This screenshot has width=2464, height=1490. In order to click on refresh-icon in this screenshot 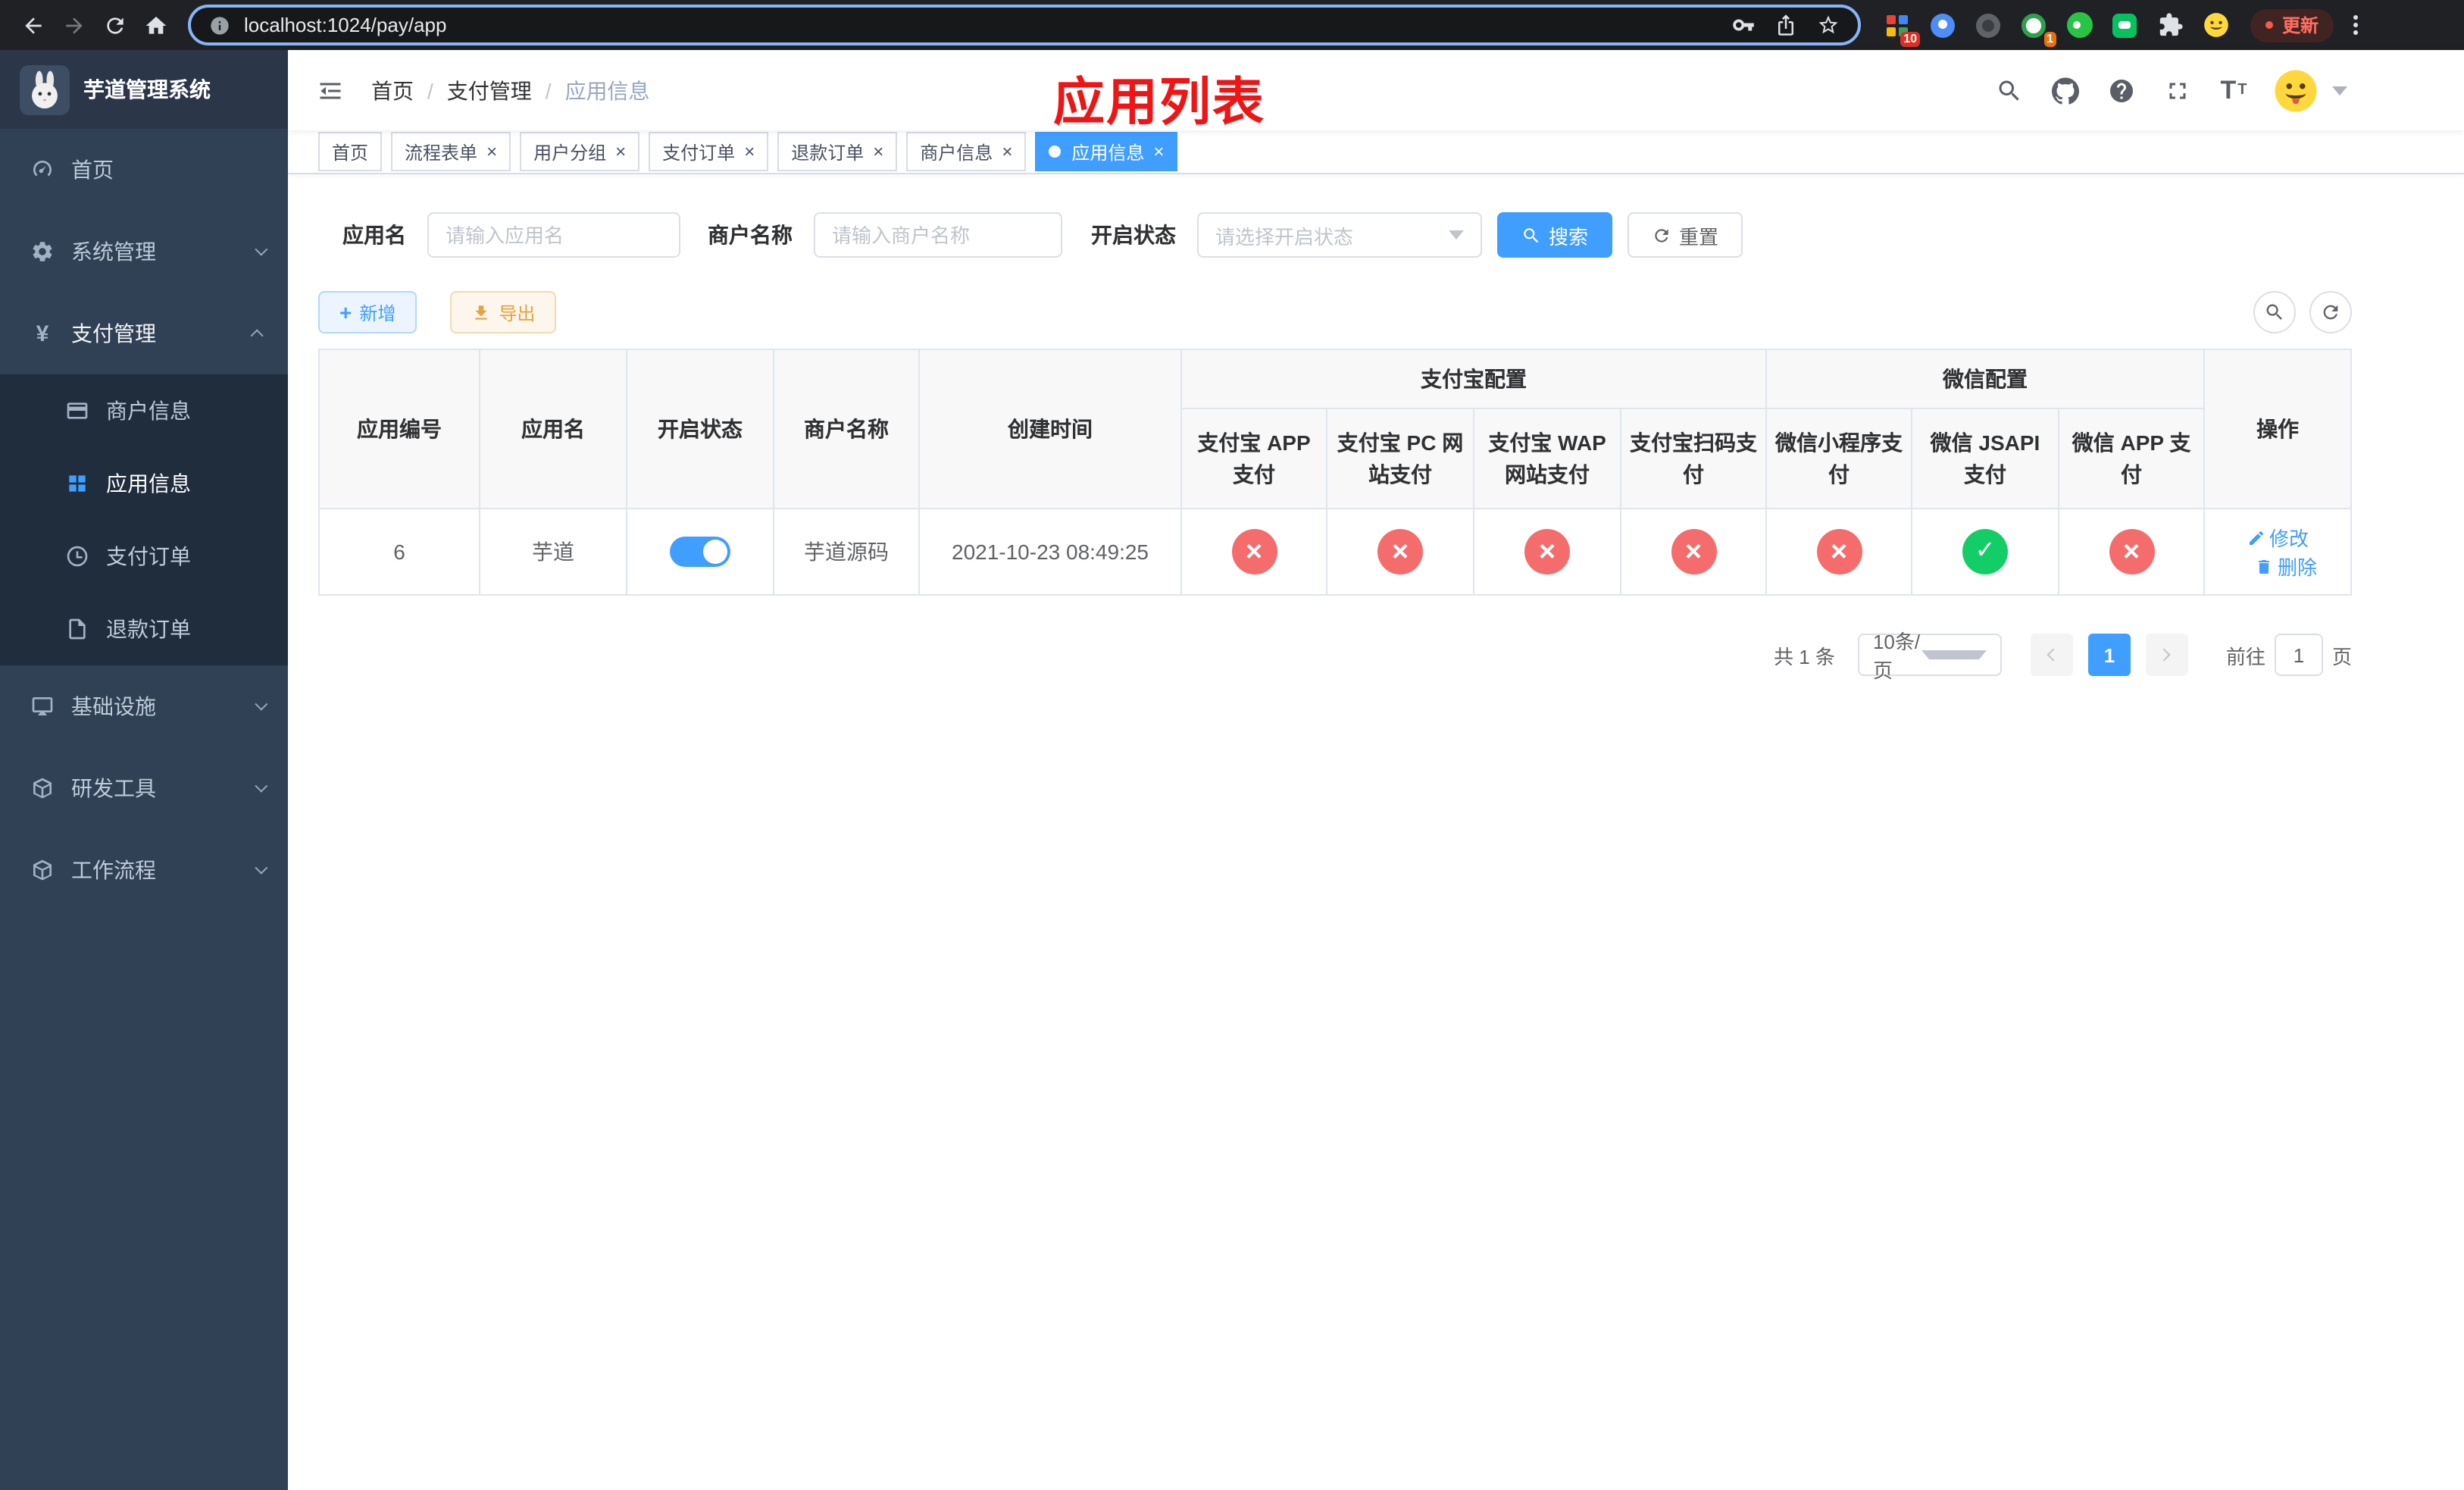, I will do `click(2330, 312)`.